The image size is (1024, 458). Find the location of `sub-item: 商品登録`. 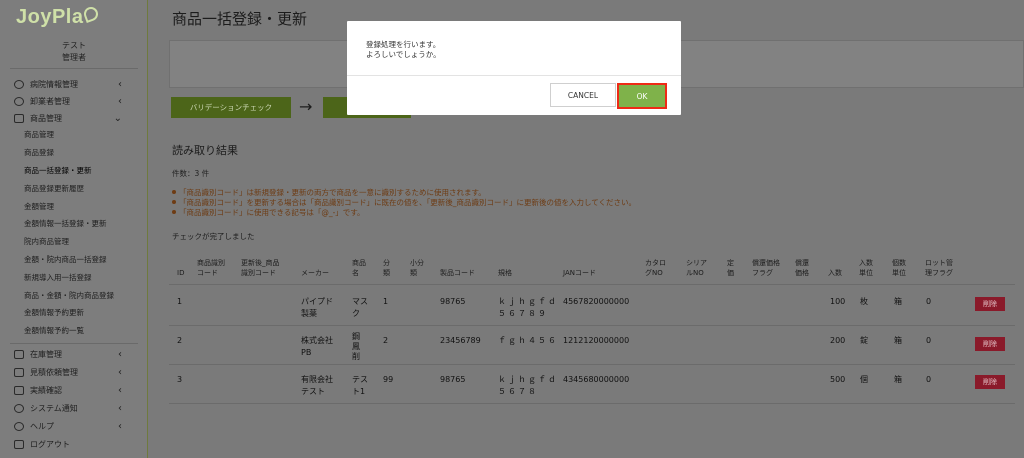

sub-item: 商品登録 is located at coordinates (39, 153).